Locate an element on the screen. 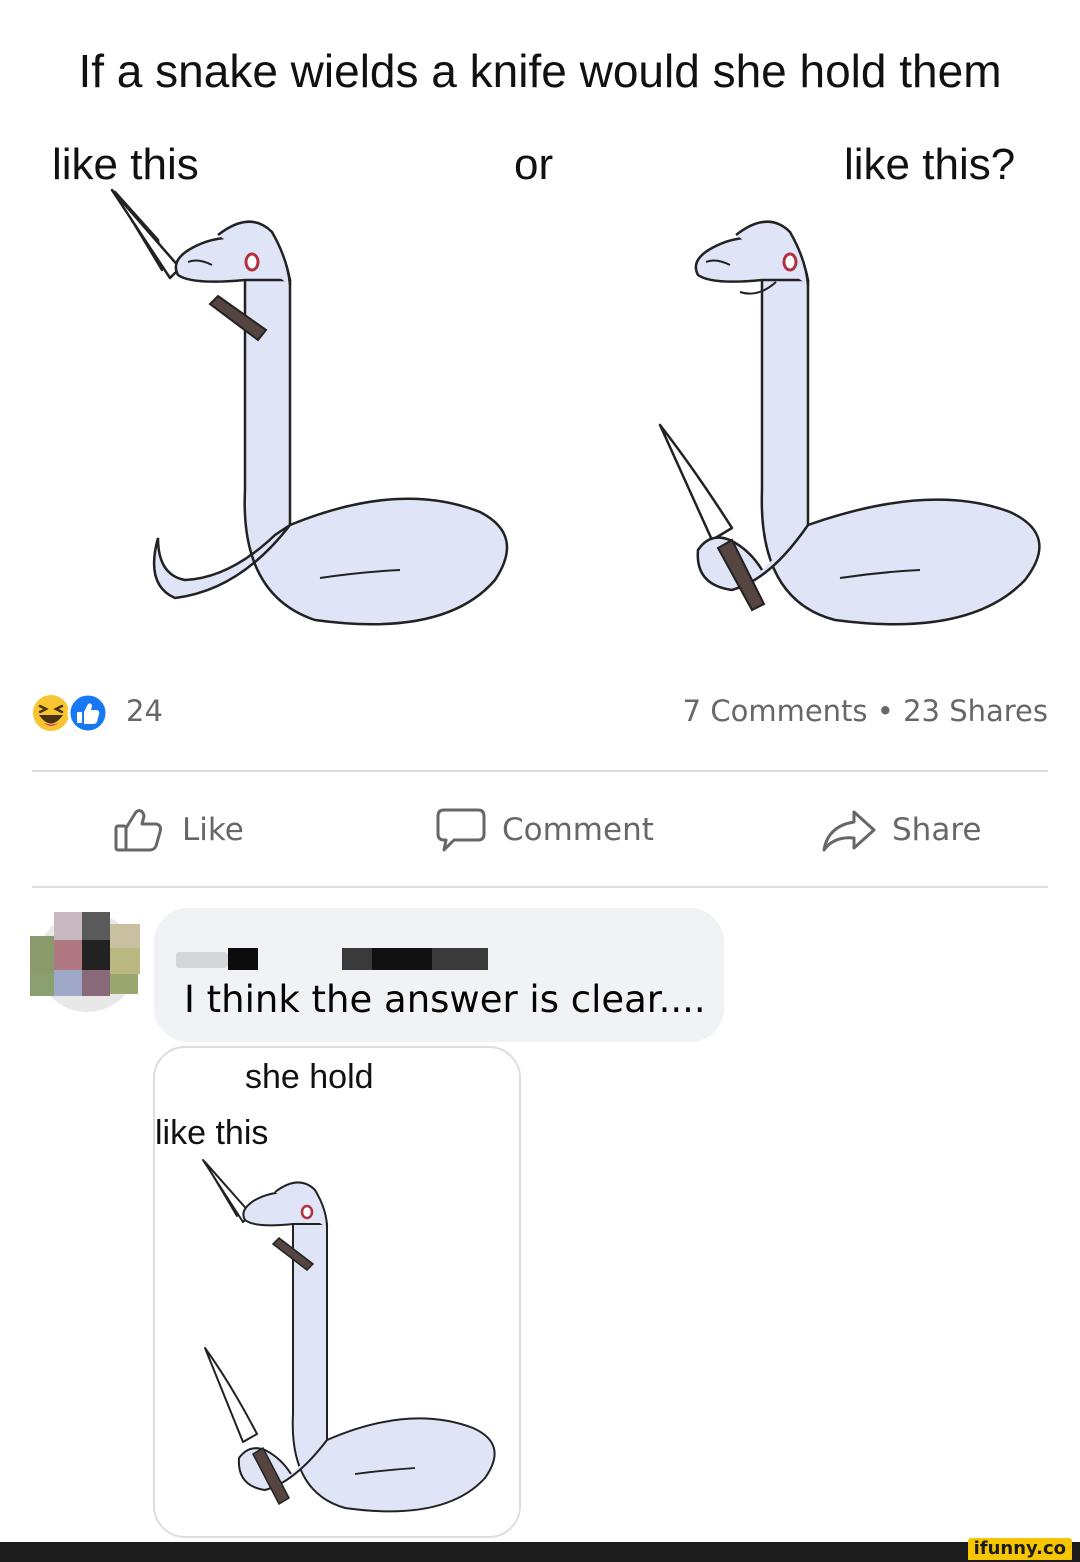  comment-bubble-icon is located at coordinates (461, 830).